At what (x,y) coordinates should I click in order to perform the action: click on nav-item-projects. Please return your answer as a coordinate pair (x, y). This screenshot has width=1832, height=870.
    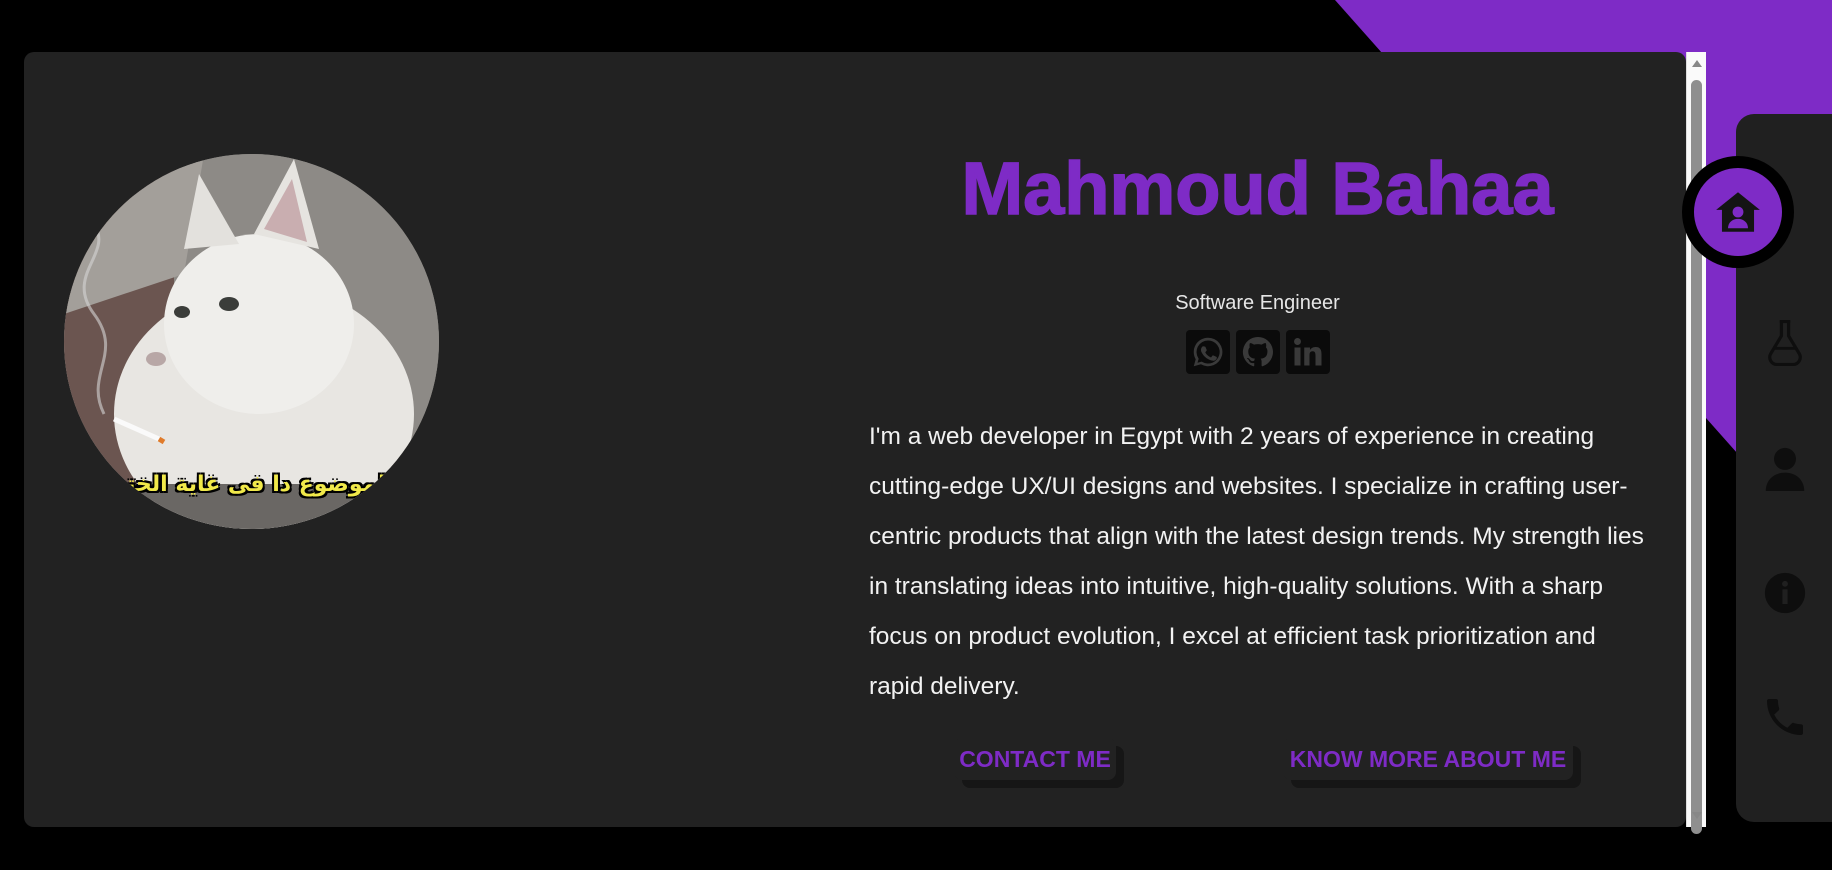
    Looking at the image, I should click on (1785, 343).